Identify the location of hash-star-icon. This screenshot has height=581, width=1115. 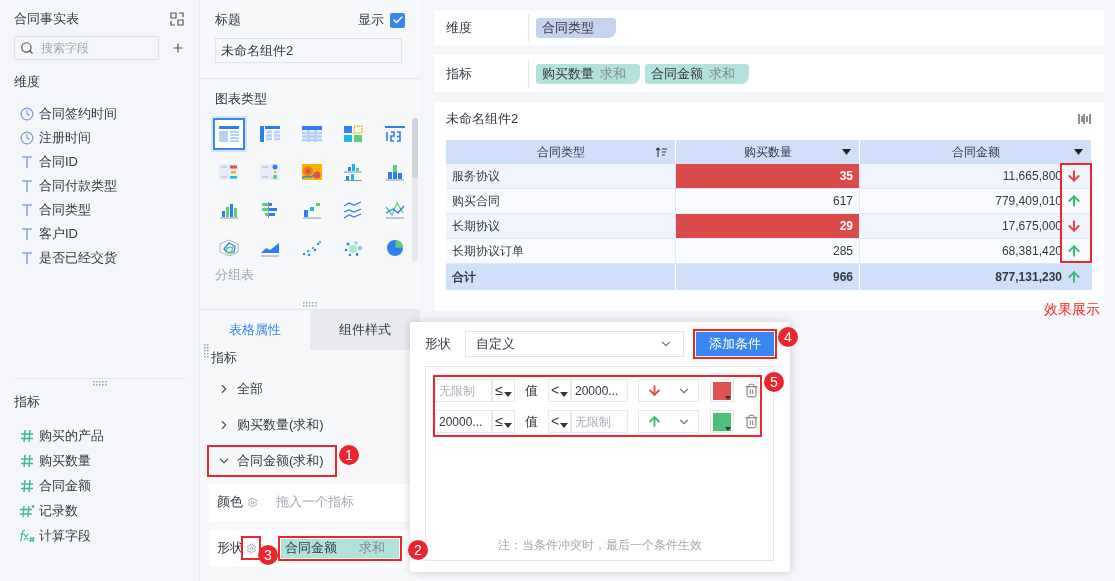
(27, 511).